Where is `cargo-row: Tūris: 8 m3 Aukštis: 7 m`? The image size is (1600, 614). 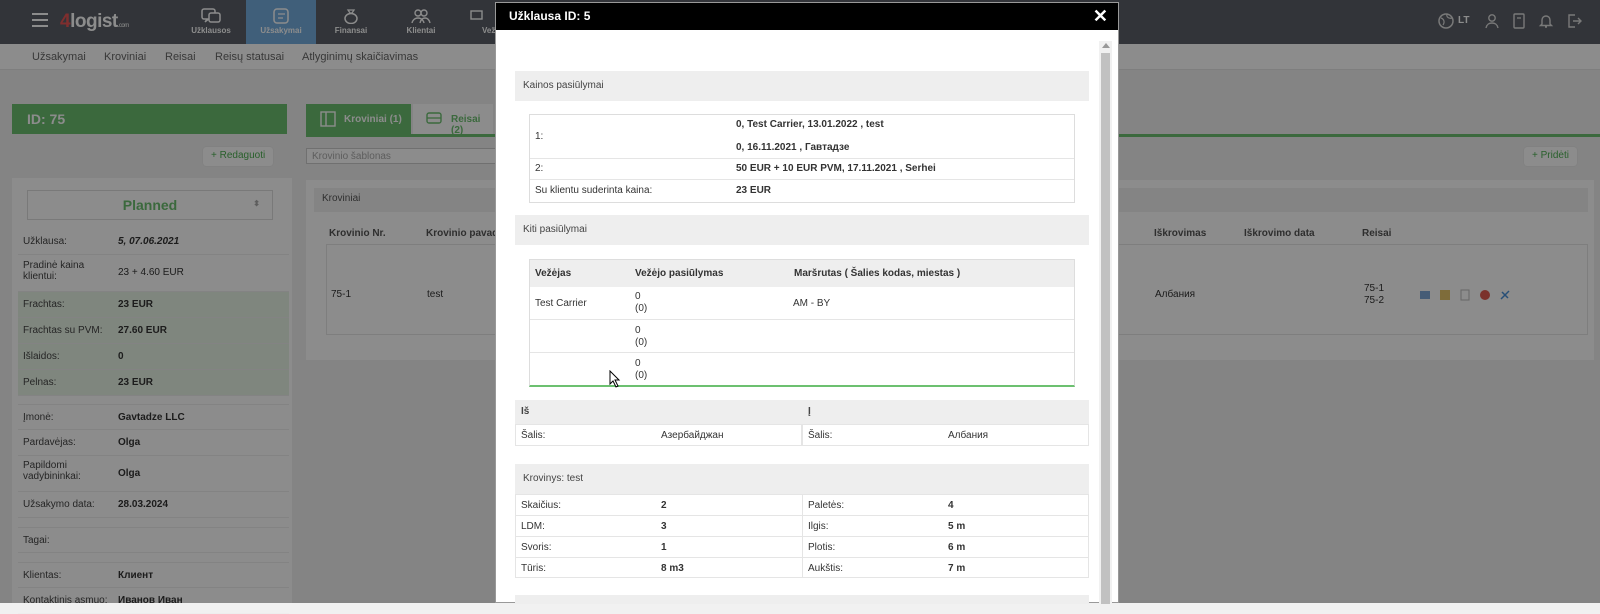 cargo-row: Tūris: 8 m3 Aukštis: 7 m is located at coordinates (743, 568).